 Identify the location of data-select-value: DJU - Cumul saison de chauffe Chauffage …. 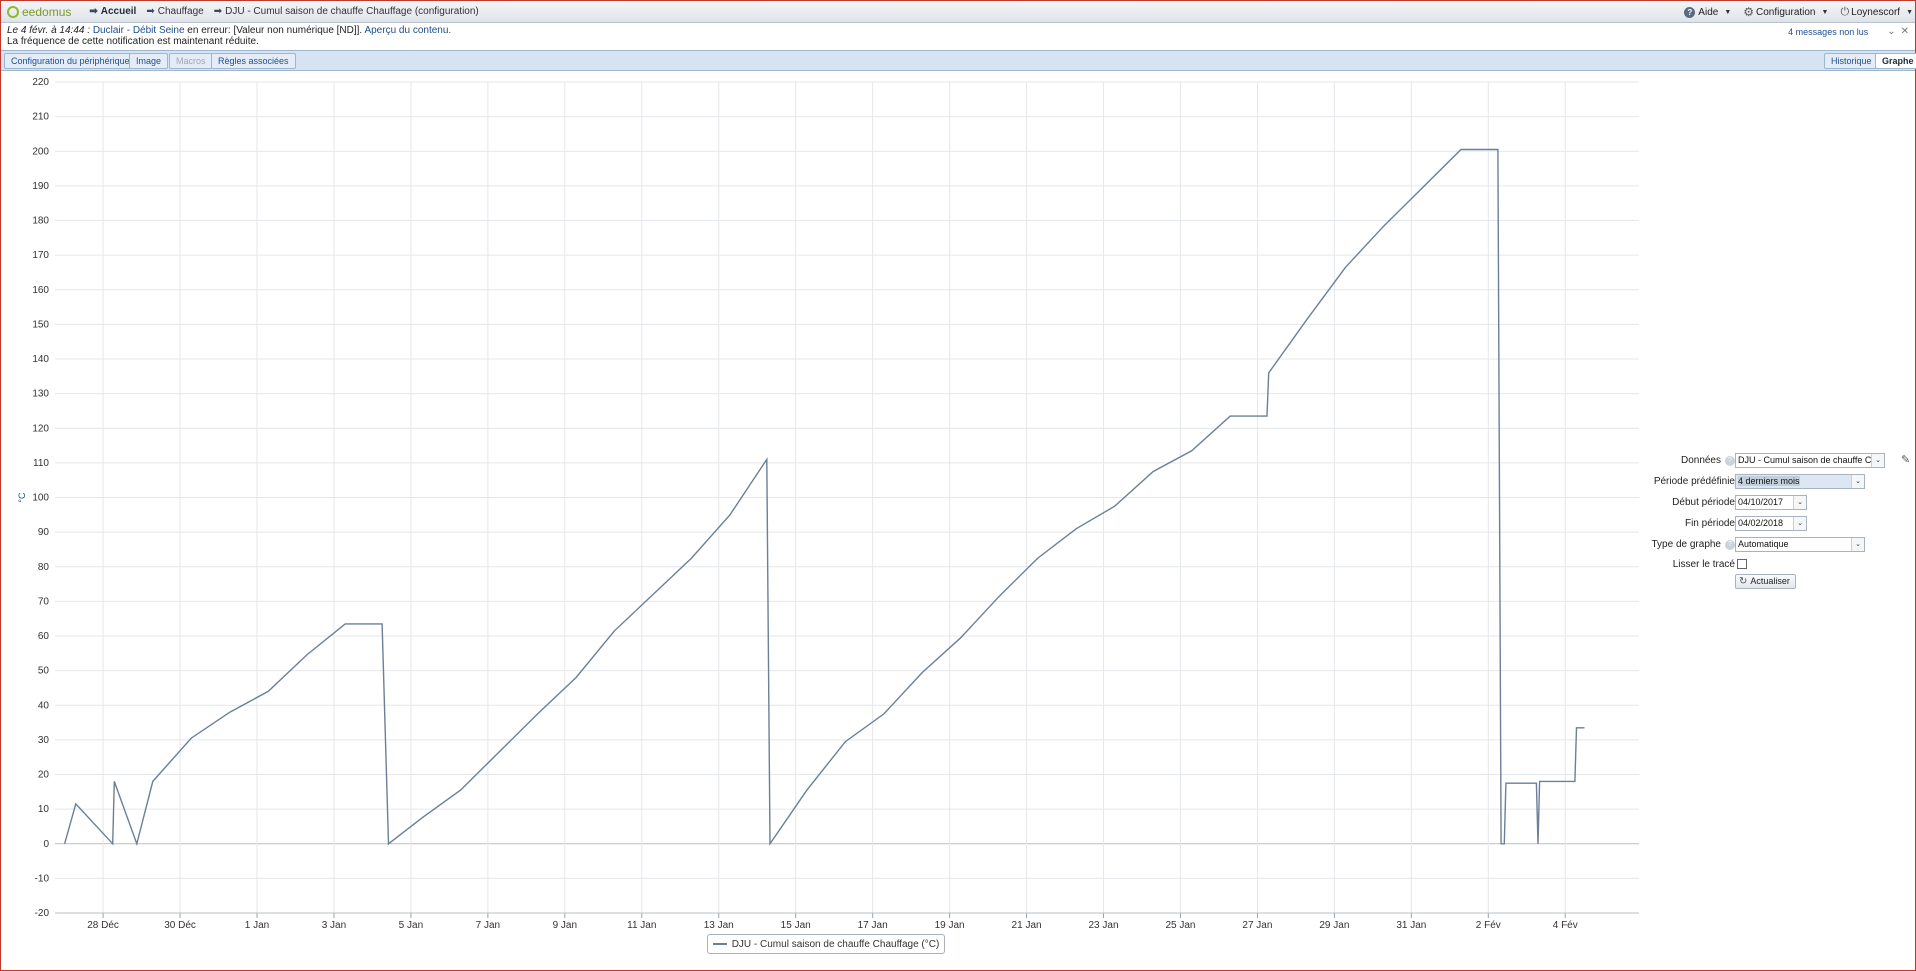
(1811, 460).